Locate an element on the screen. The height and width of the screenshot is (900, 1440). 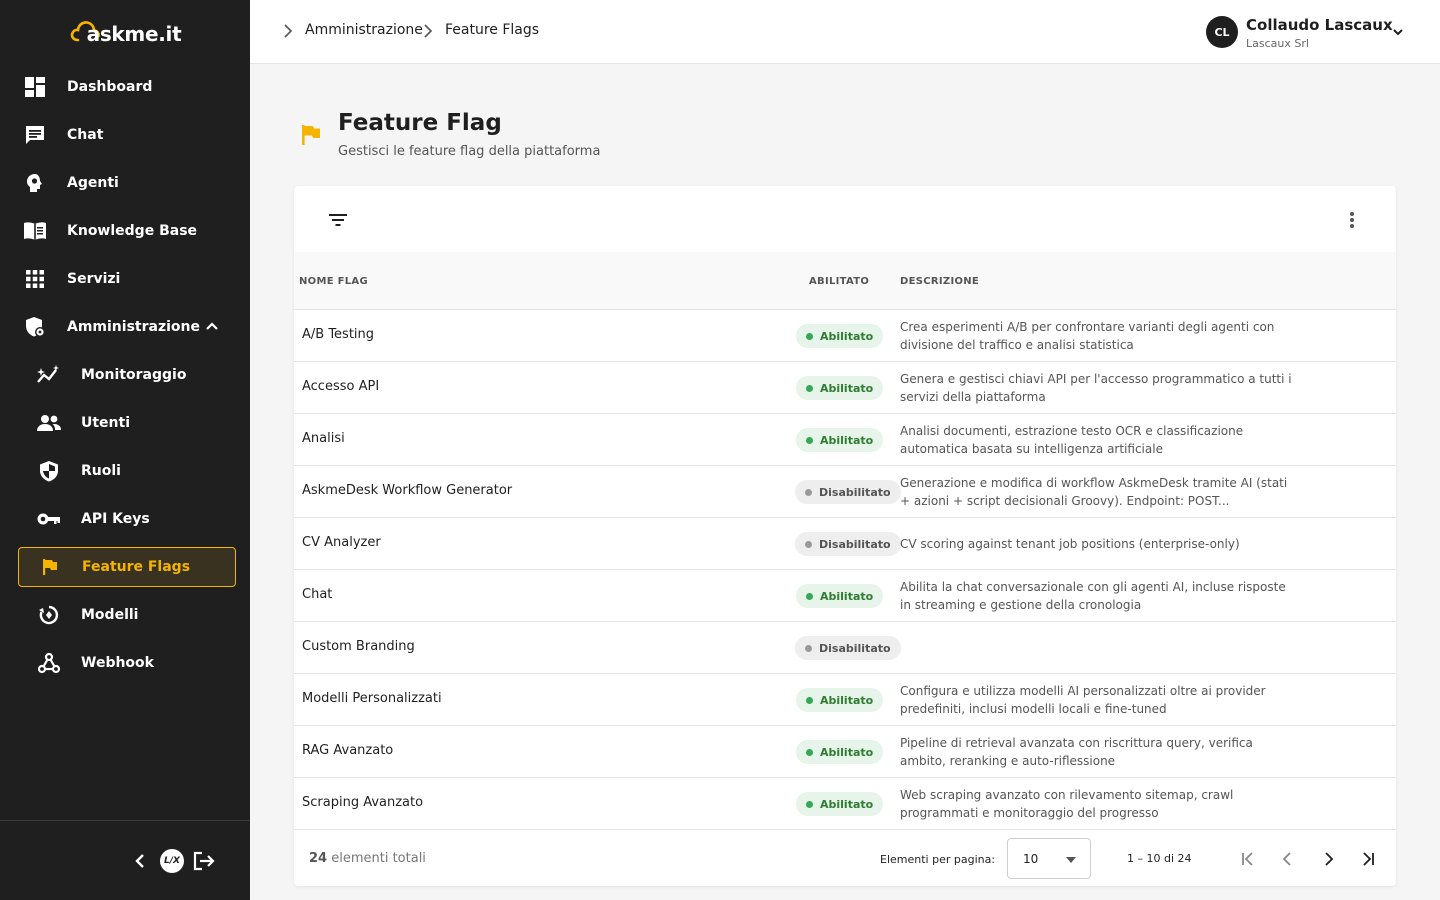
more-vert-icon is located at coordinates (1352, 220).